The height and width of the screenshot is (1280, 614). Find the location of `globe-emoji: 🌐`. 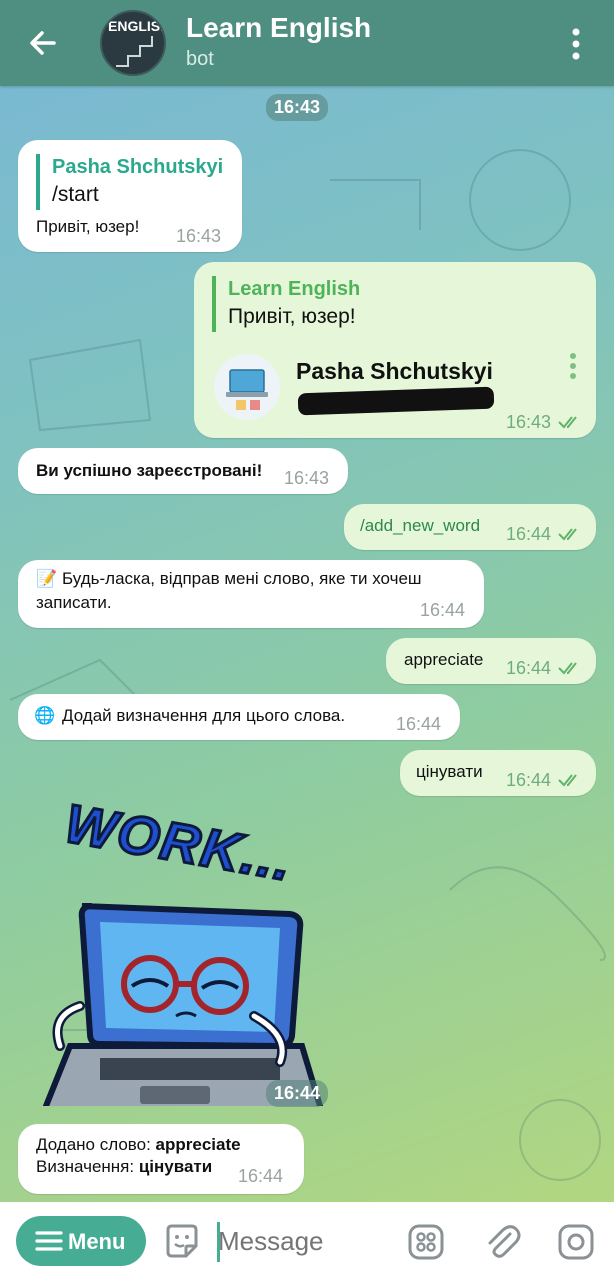

globe-emoji: 🌐 is located at coordinates (45, 715).